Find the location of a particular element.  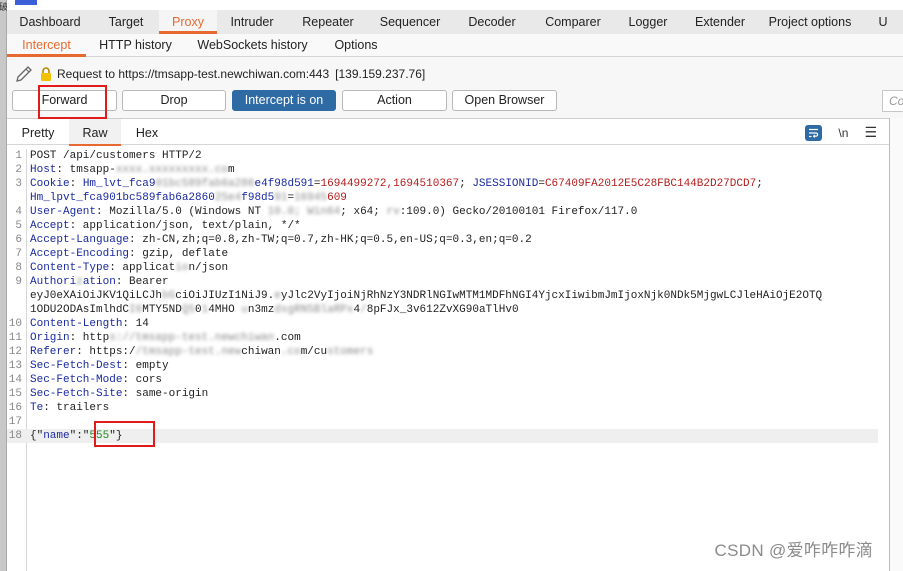

main-tab-decoder: Decoder is located at coordinates (492, 22).